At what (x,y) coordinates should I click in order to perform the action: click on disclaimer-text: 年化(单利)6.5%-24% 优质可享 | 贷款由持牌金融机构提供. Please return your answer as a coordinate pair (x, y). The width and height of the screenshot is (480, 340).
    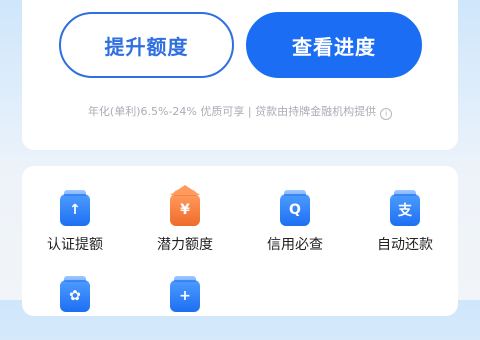
    Looking at the image, I should click on (232, 111).